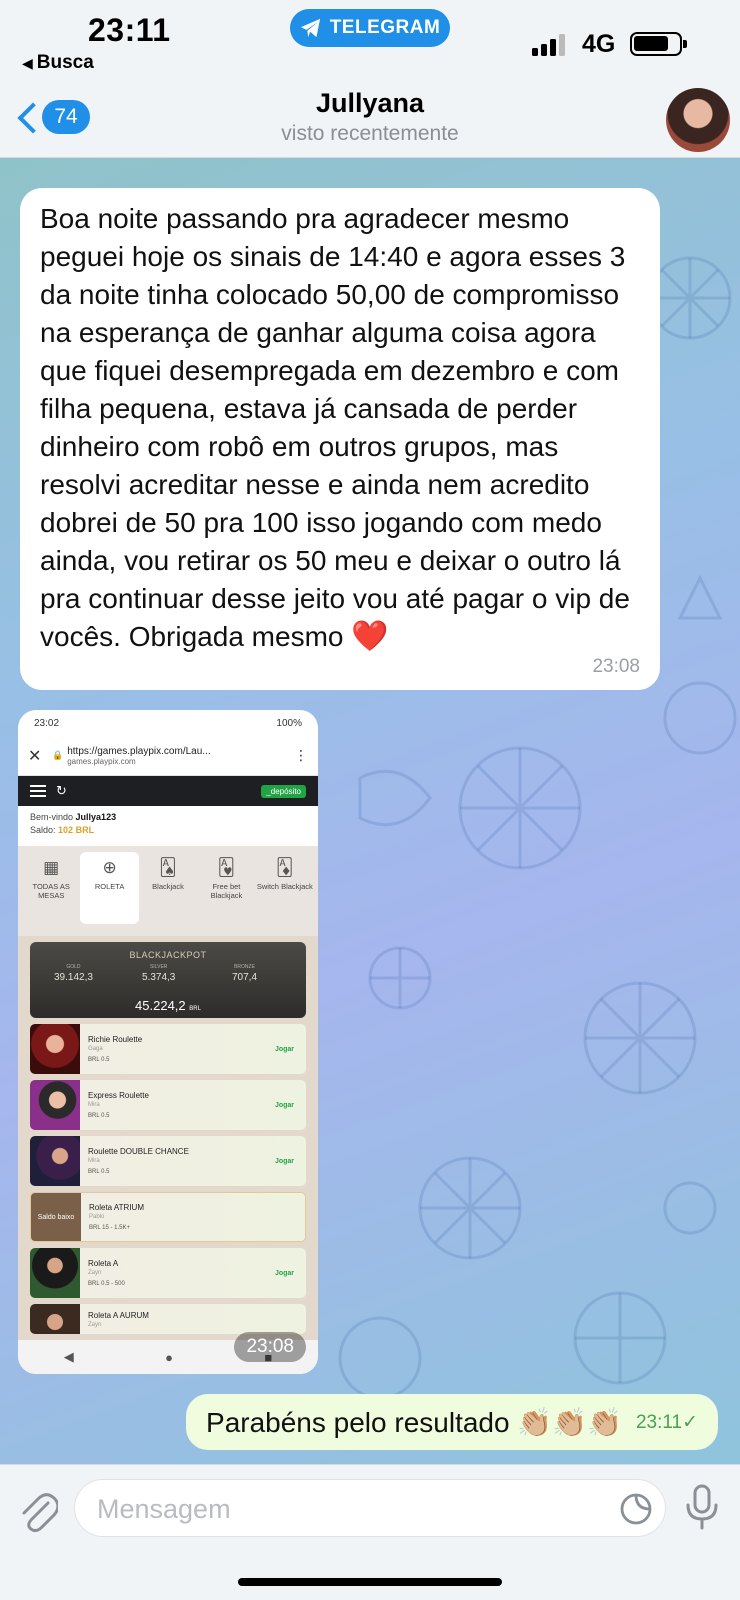  I want to click on category-free-bet-blackjack: 🂱 Free bet Blackjack, so click(226, 894).